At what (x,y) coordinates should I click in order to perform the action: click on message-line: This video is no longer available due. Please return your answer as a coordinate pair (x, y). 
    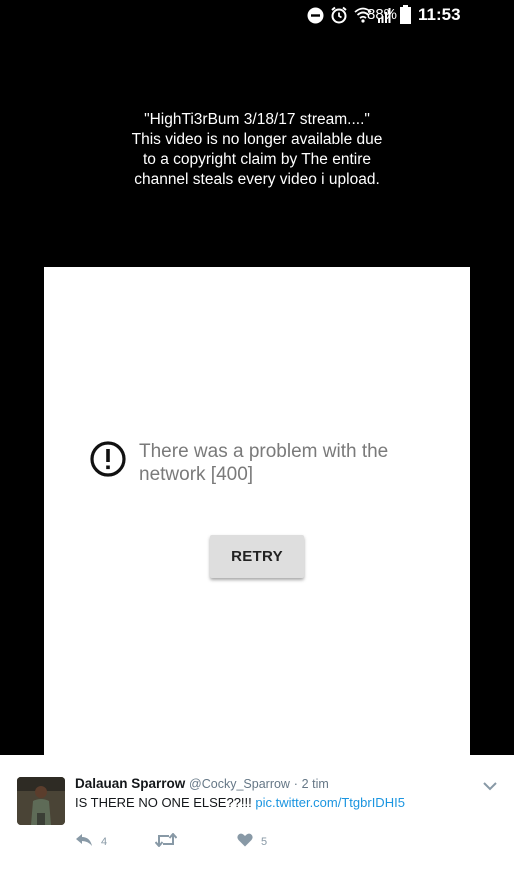
    Looking at the image, I should click on (257, 139).